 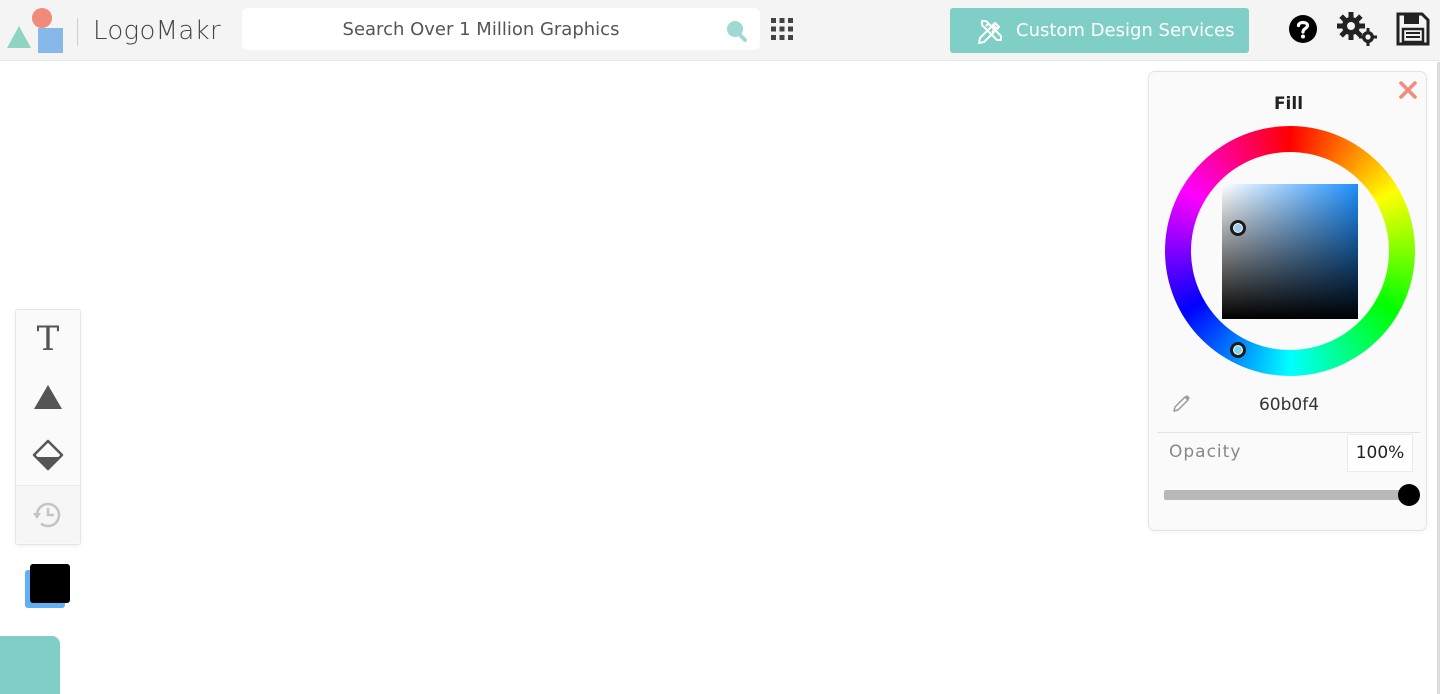 I want to click on shape-tool-button, so click(x=48, y=397).